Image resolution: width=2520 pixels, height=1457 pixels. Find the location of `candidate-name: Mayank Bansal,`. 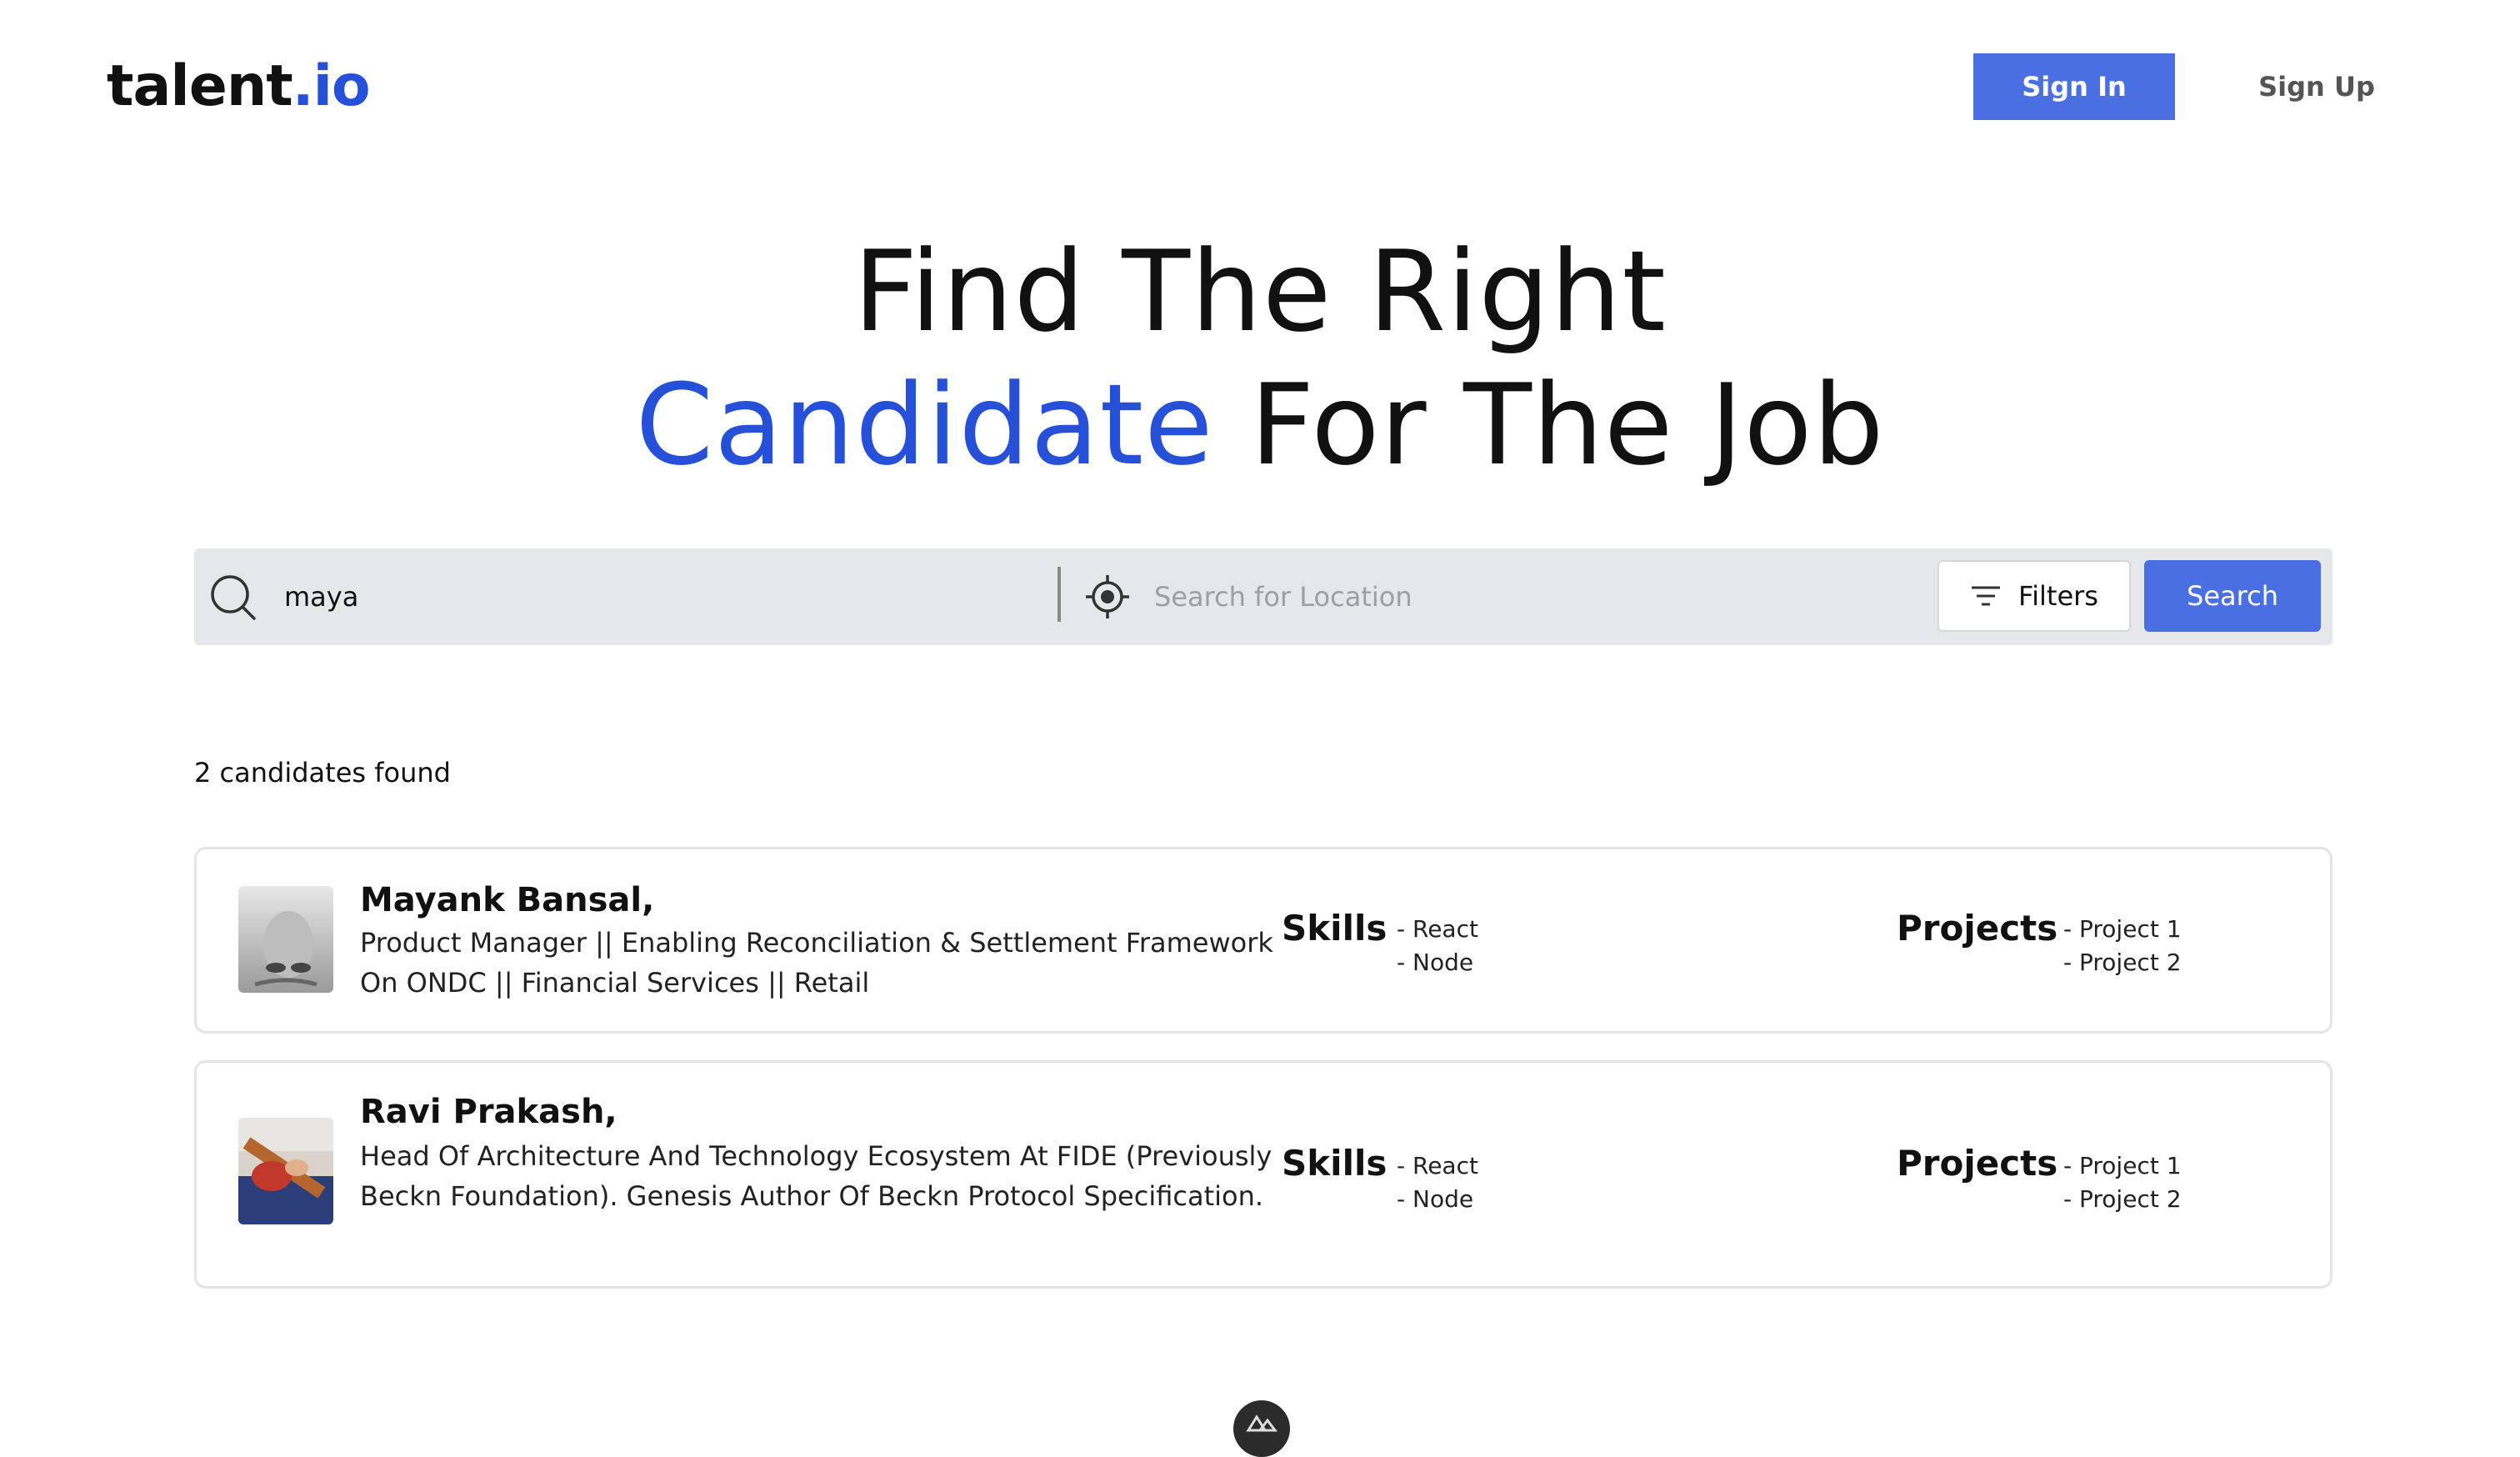

candidate-name: Mayank Bansal, is located at coordinates (507, 900).